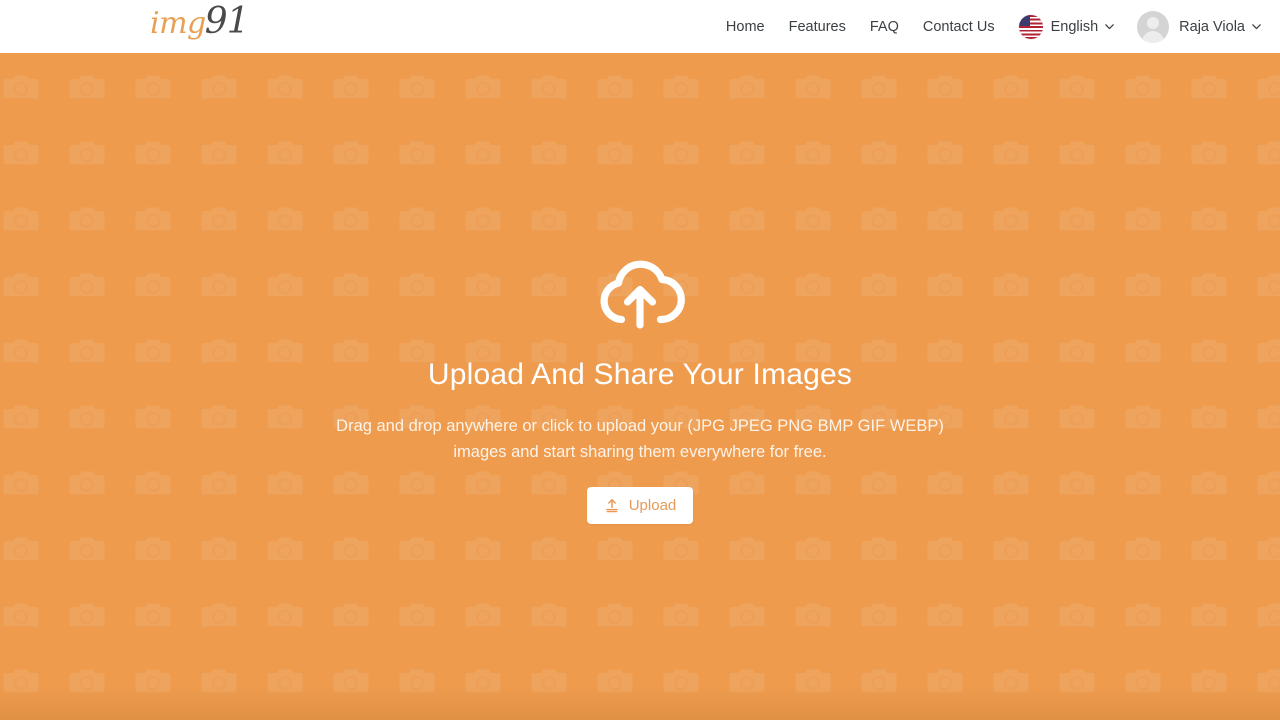  What do you see at coordinates (227, 21) in the screenshot?
I see `logo-text-91: 91` at bounding box center [227, 21].